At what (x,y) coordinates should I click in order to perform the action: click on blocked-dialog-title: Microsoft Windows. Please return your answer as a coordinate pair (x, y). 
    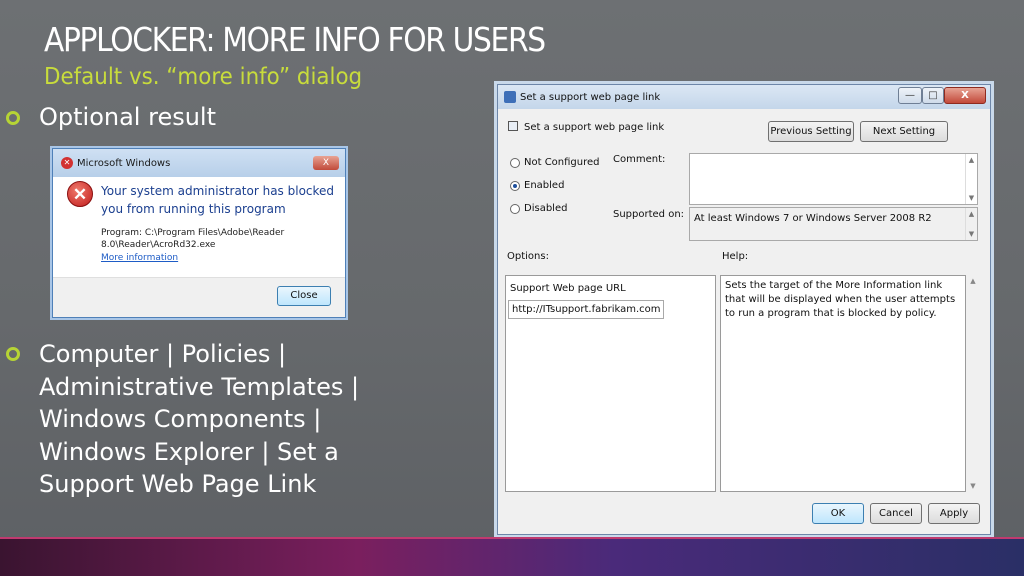
    Looking at the image, I should click on (124, 163).